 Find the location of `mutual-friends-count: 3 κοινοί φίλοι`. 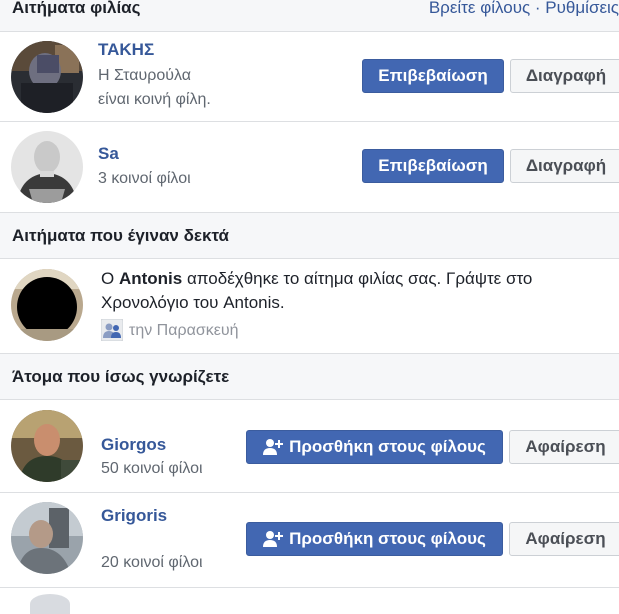

mutual-friends-count: 3 κοινοί φίλοι is located at coordinates (144, 178).